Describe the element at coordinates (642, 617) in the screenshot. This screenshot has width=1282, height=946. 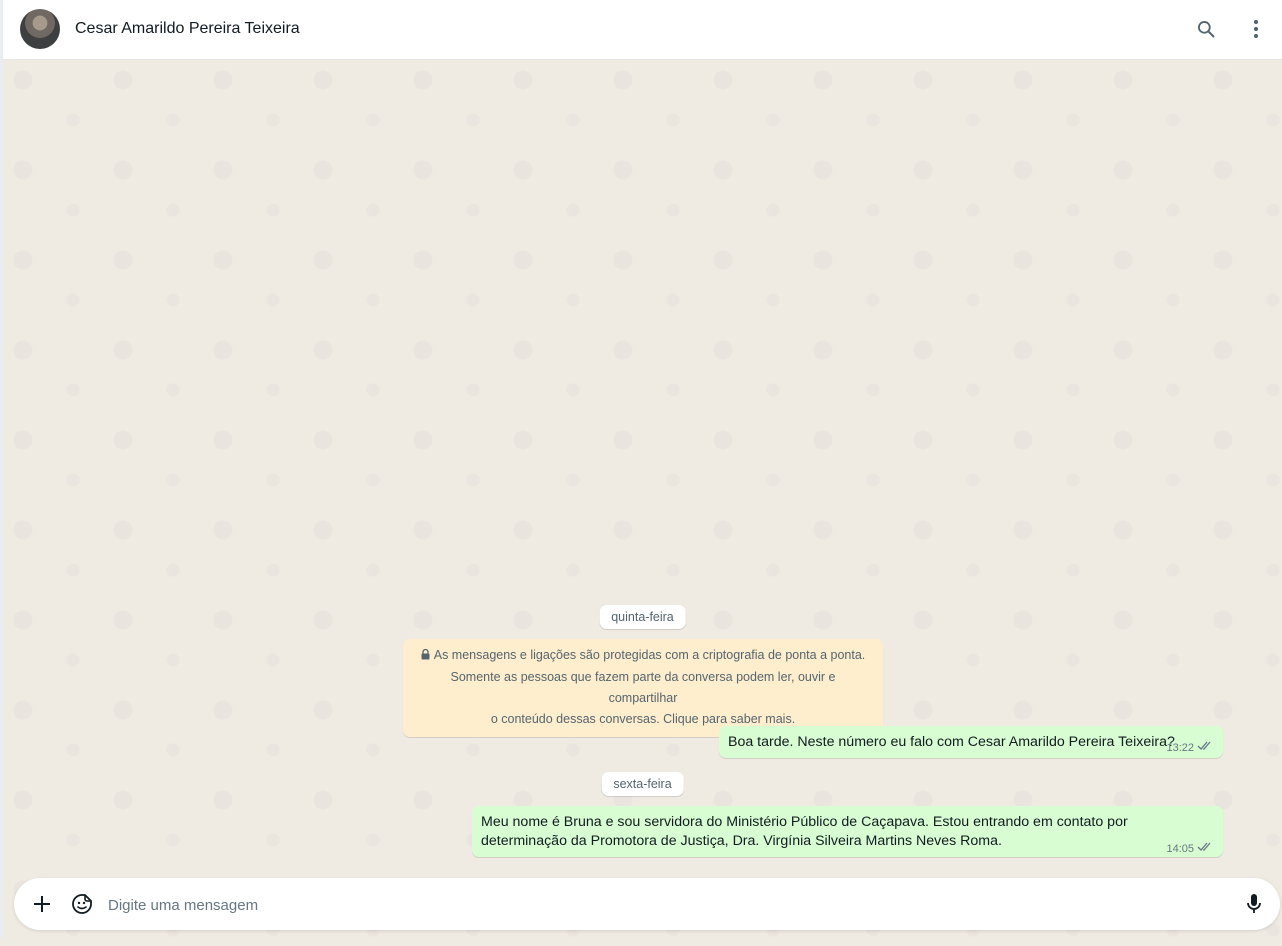
I see `date-divider-thursday: quinta-feira` at that location.